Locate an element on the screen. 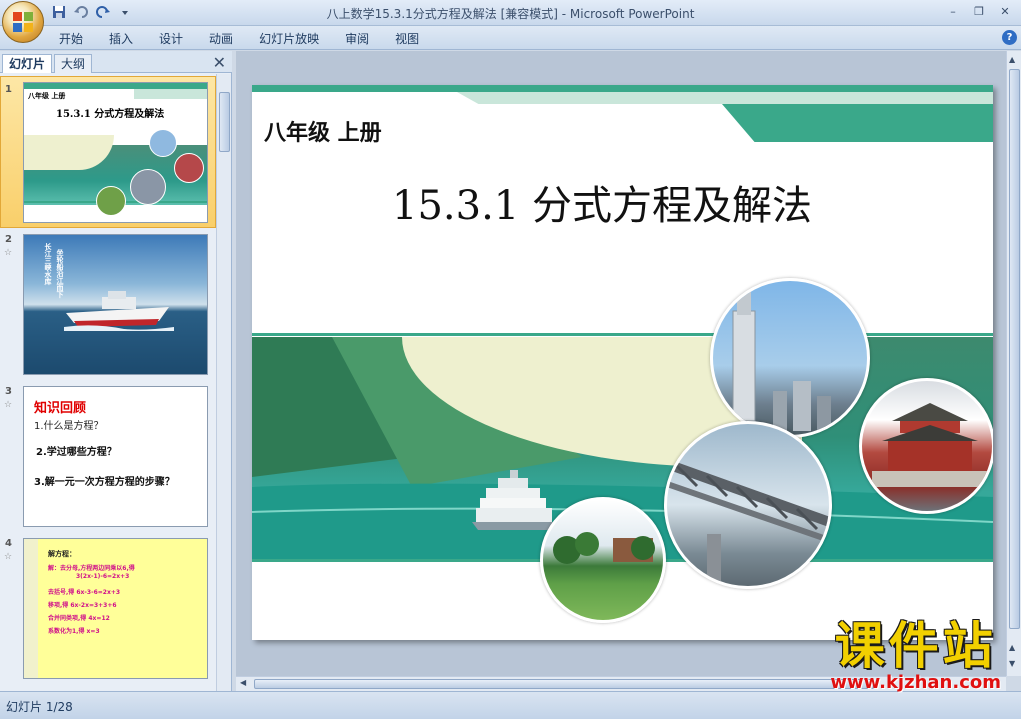 The height and width of the screenshot is (719, 1021). thumb2-caption-1: 长江三峡水库 is located at coordinates (48, 264).